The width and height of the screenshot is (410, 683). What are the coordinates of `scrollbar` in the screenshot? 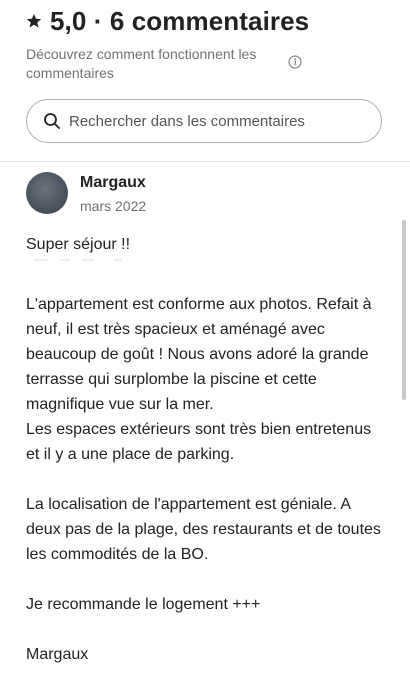 It's located at (404, 310).